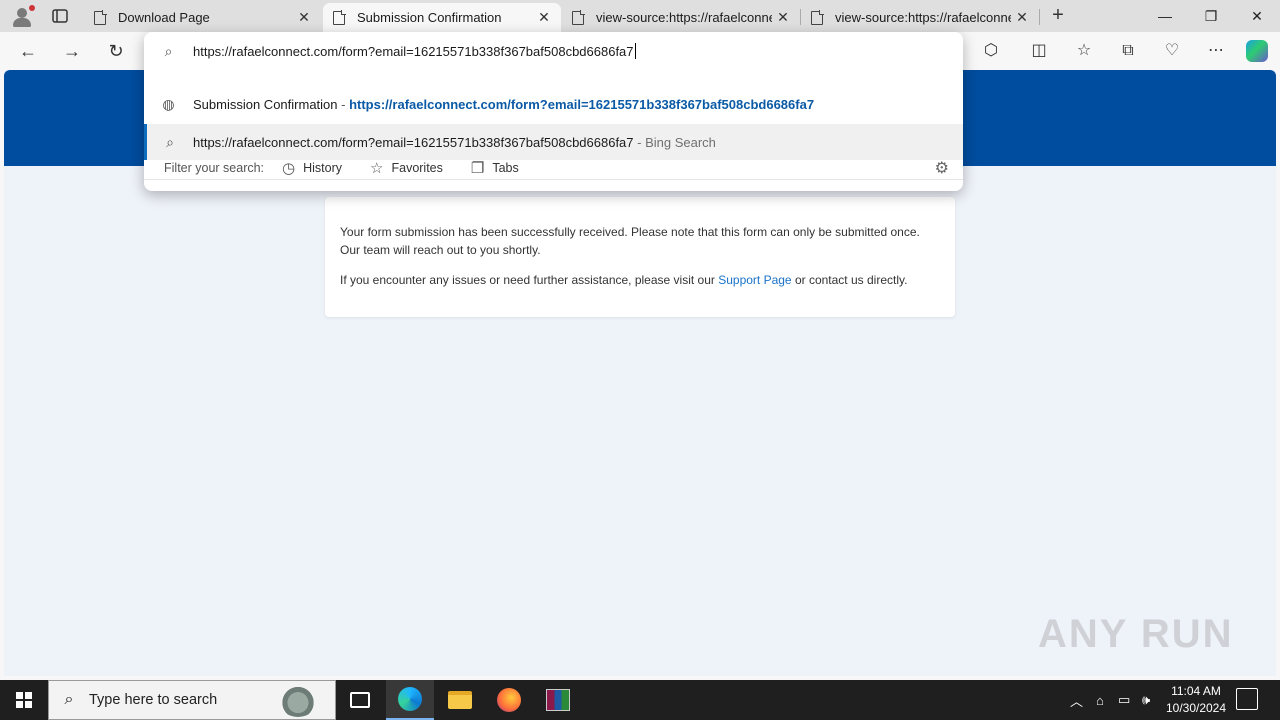 This screenshot has height=720, width=1280. I want to click on copilot-icon, so click(1257, 51).